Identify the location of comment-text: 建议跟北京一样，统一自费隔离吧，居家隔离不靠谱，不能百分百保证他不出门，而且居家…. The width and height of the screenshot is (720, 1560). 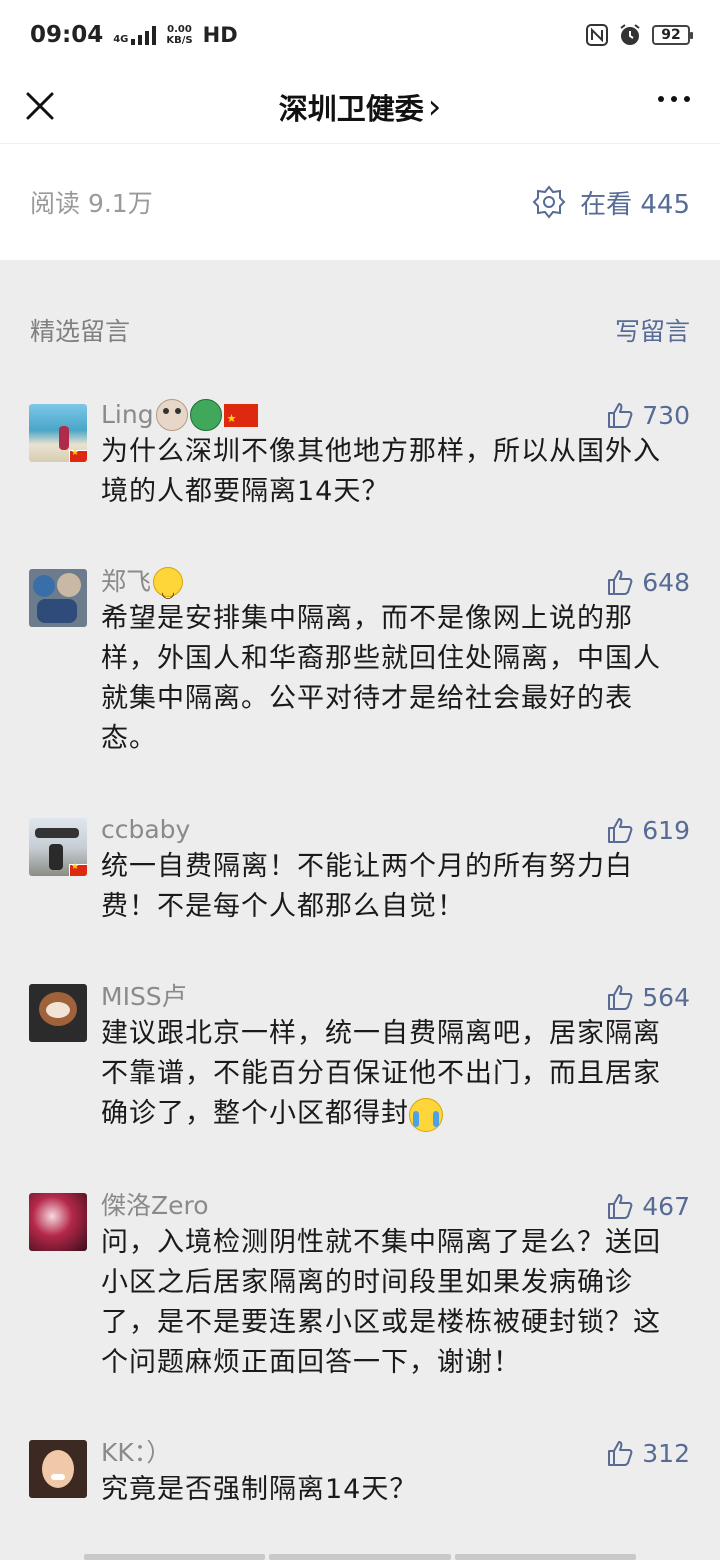
(388, 1074).